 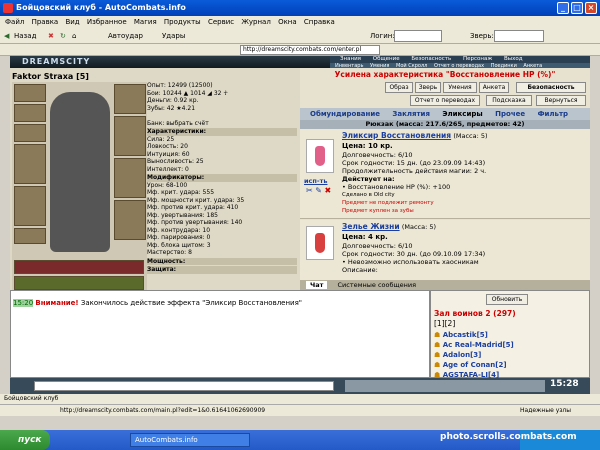 What do you see at coordinates (25, 440) in the screenshot?
I see `start-button: пуск` at bounding box center [25, 440].